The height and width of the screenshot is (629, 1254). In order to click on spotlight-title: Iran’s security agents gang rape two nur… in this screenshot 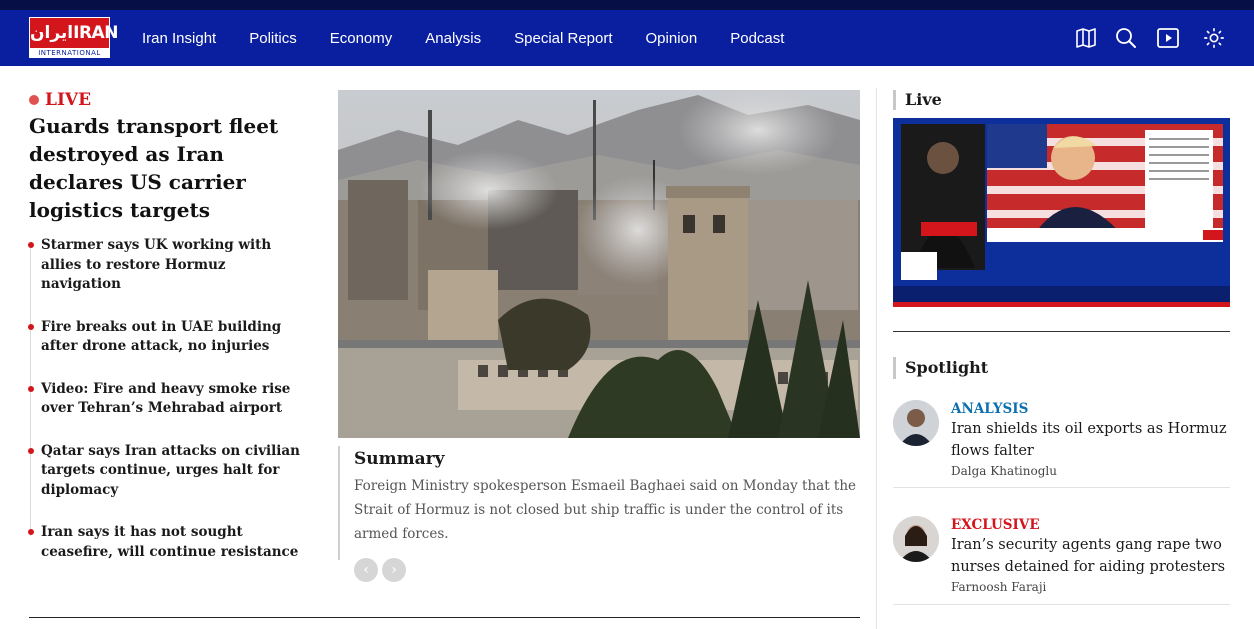, I will do `click(1091, 556)`.